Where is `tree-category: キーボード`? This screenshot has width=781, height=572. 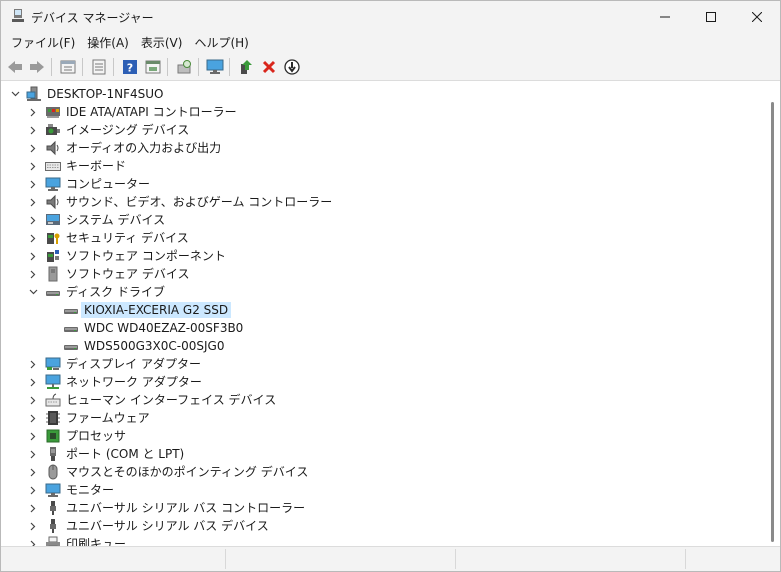
tree-category: キーボード is located at coordinates (383, 166).